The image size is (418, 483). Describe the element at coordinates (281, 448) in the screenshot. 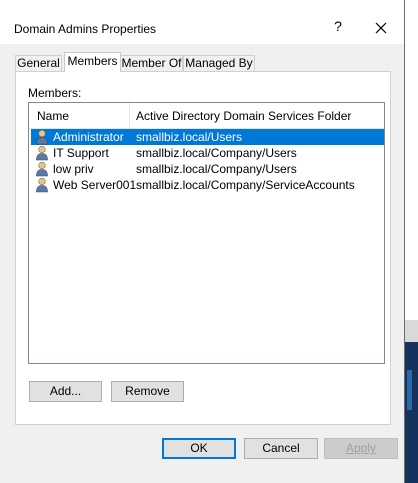

I see `cancel-button: Cancel` at that location.